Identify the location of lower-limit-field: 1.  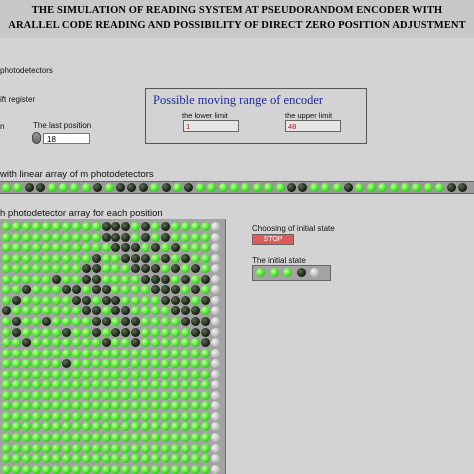
(211, 126).